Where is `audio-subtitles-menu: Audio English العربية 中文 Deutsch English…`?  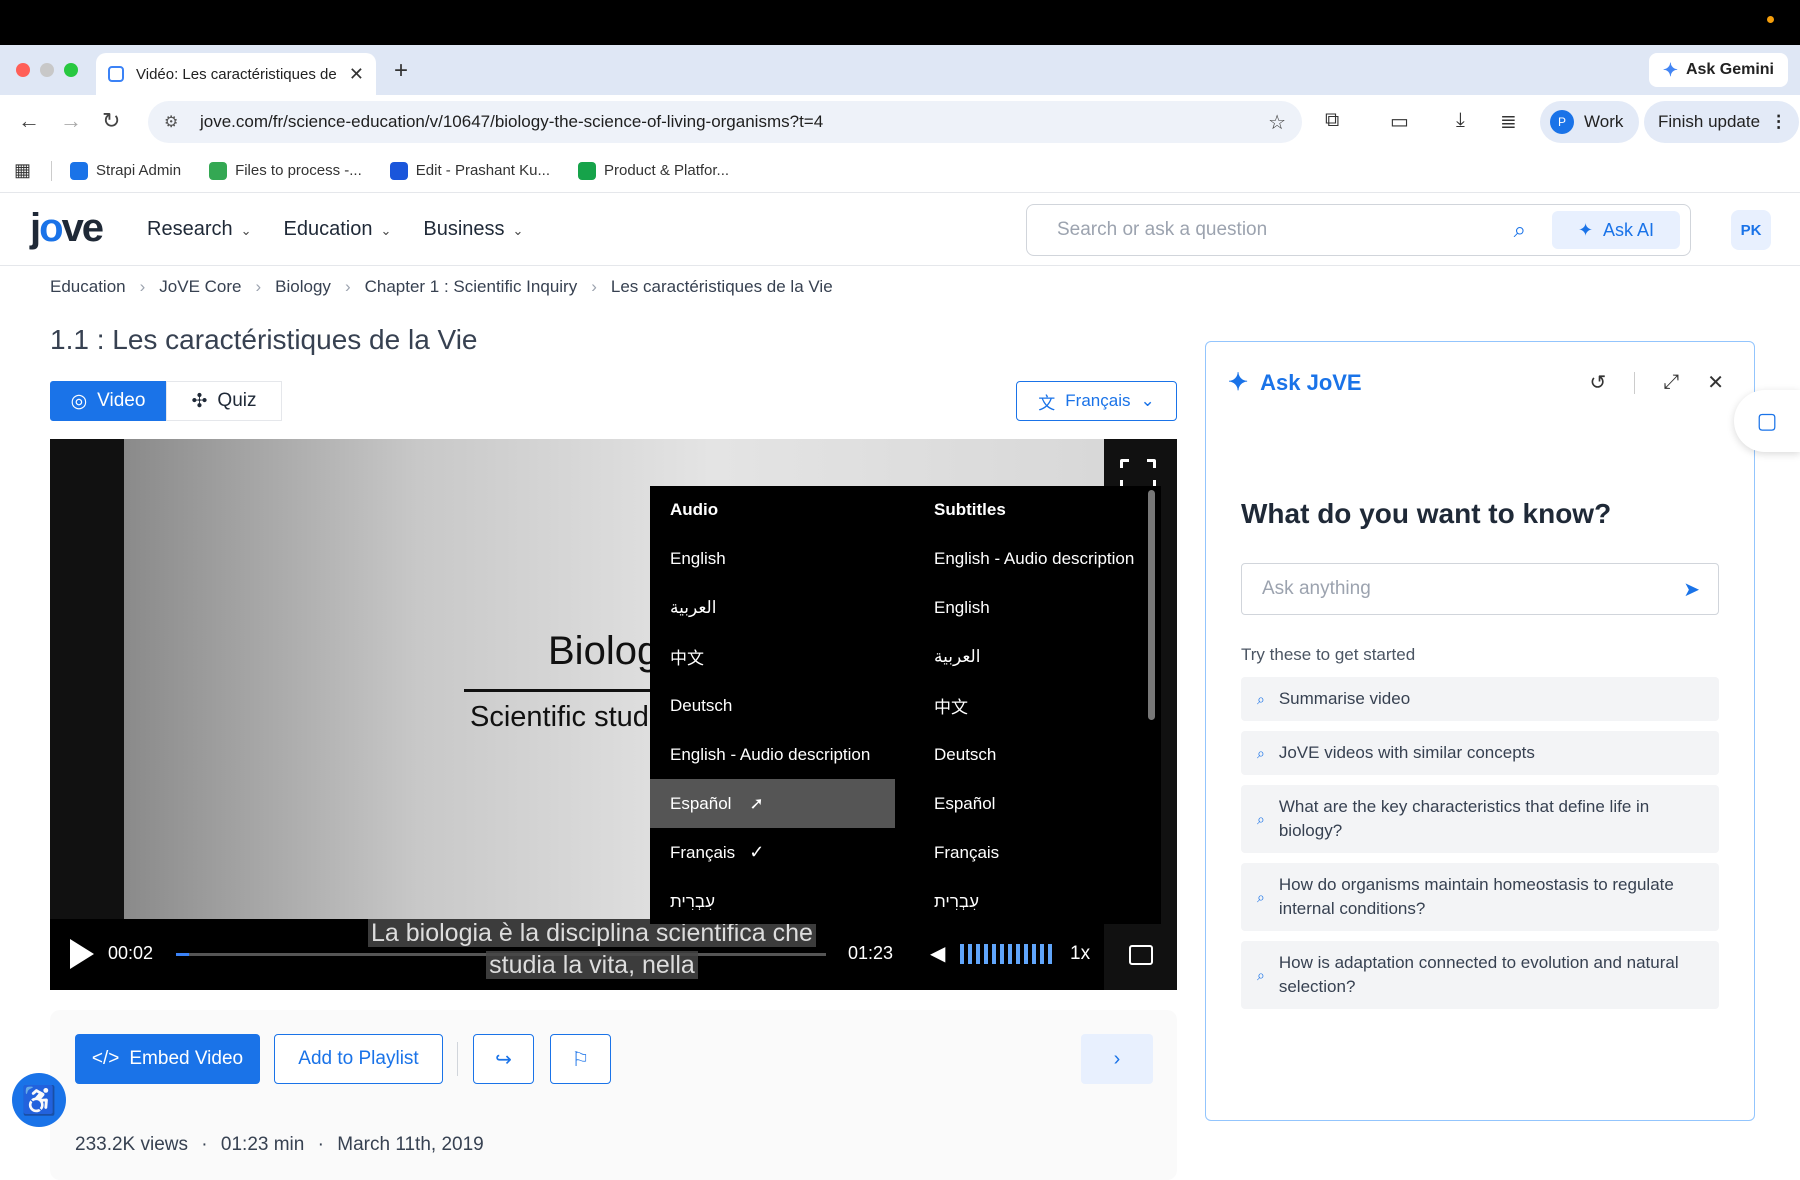
audio-subtitles-menu: Audio English العربية 中文 Deutsch English… is located at coordinates (905, 705).